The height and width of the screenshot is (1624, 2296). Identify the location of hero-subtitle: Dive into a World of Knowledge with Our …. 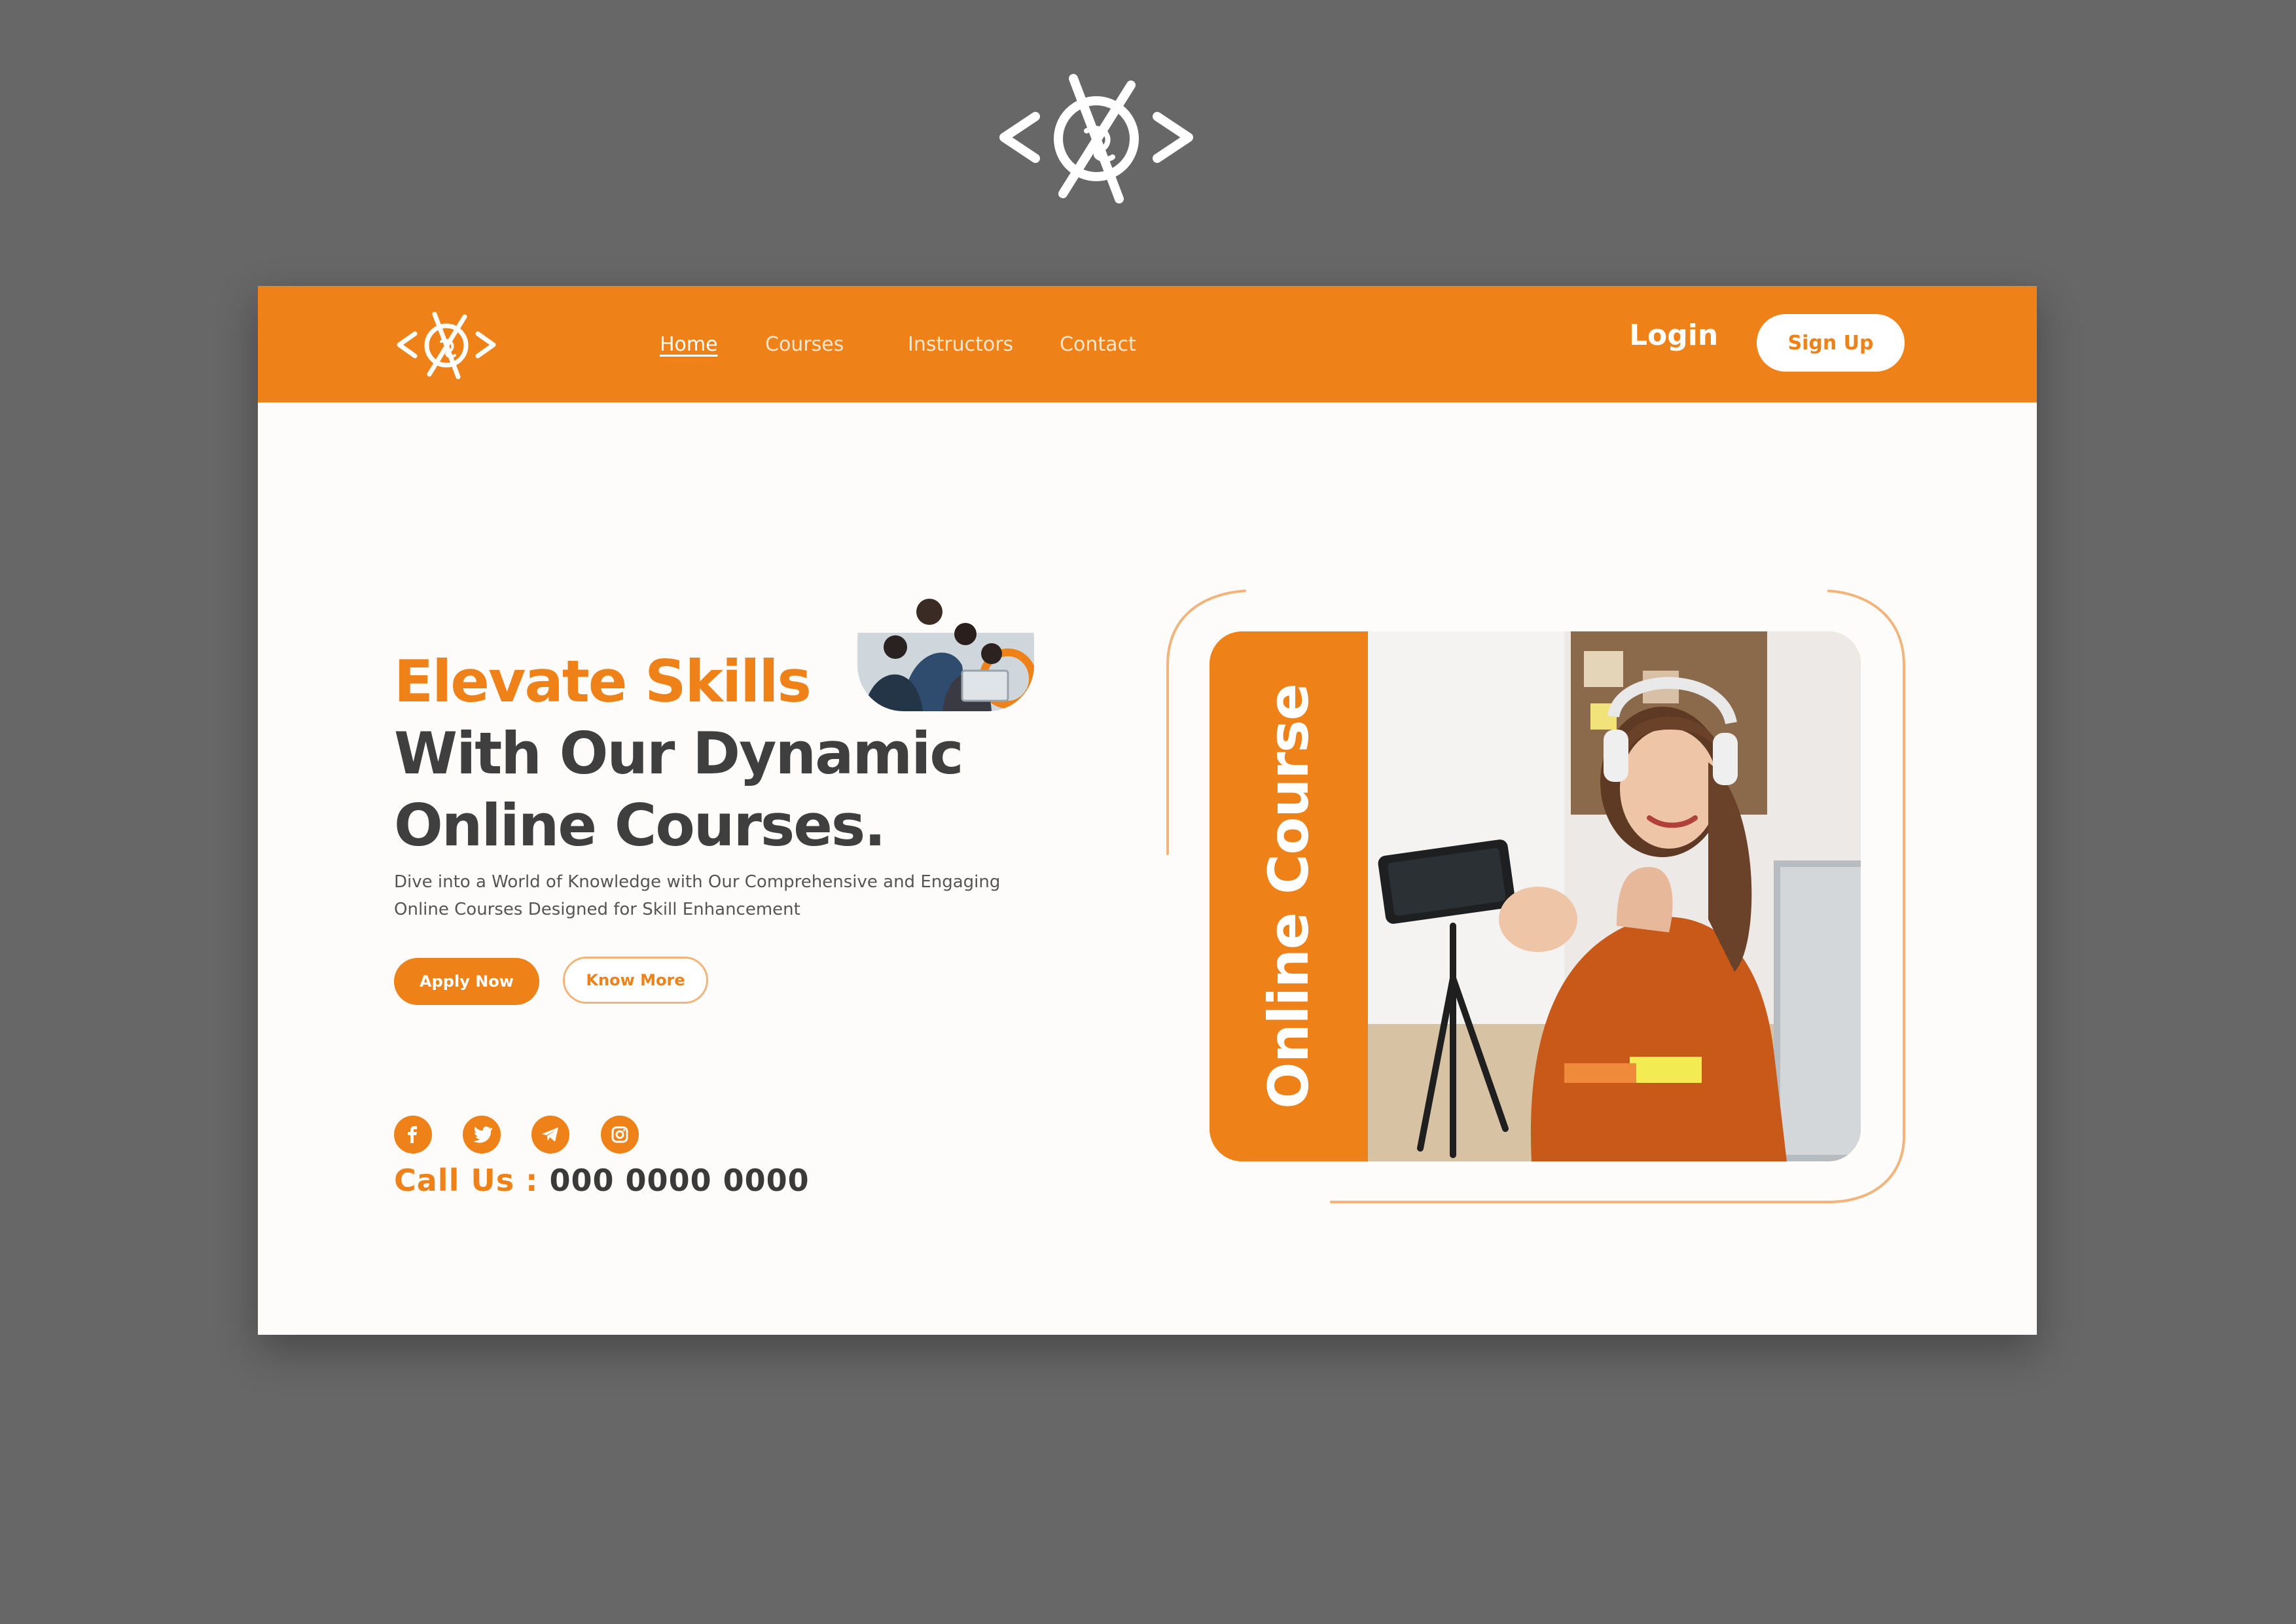
(728, 895).